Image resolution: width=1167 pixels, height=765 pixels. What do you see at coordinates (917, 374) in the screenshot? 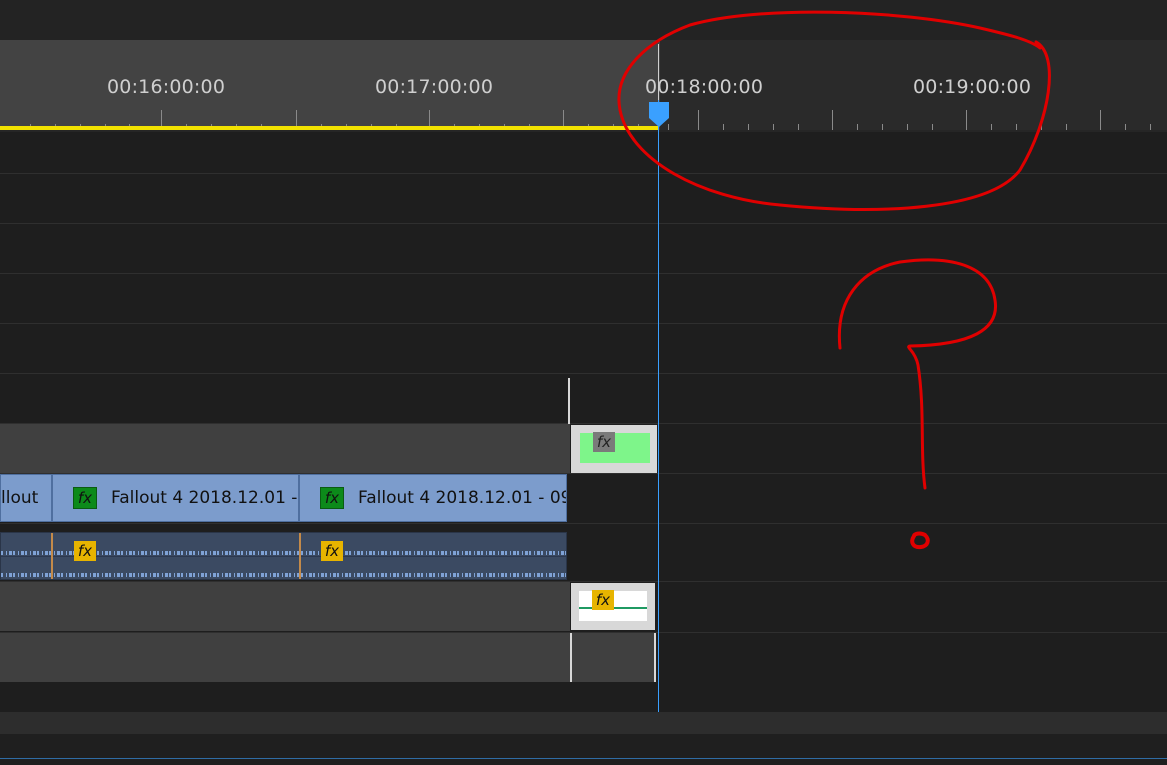
I see `question-mark-annotation` at bounding box center [917, 374].